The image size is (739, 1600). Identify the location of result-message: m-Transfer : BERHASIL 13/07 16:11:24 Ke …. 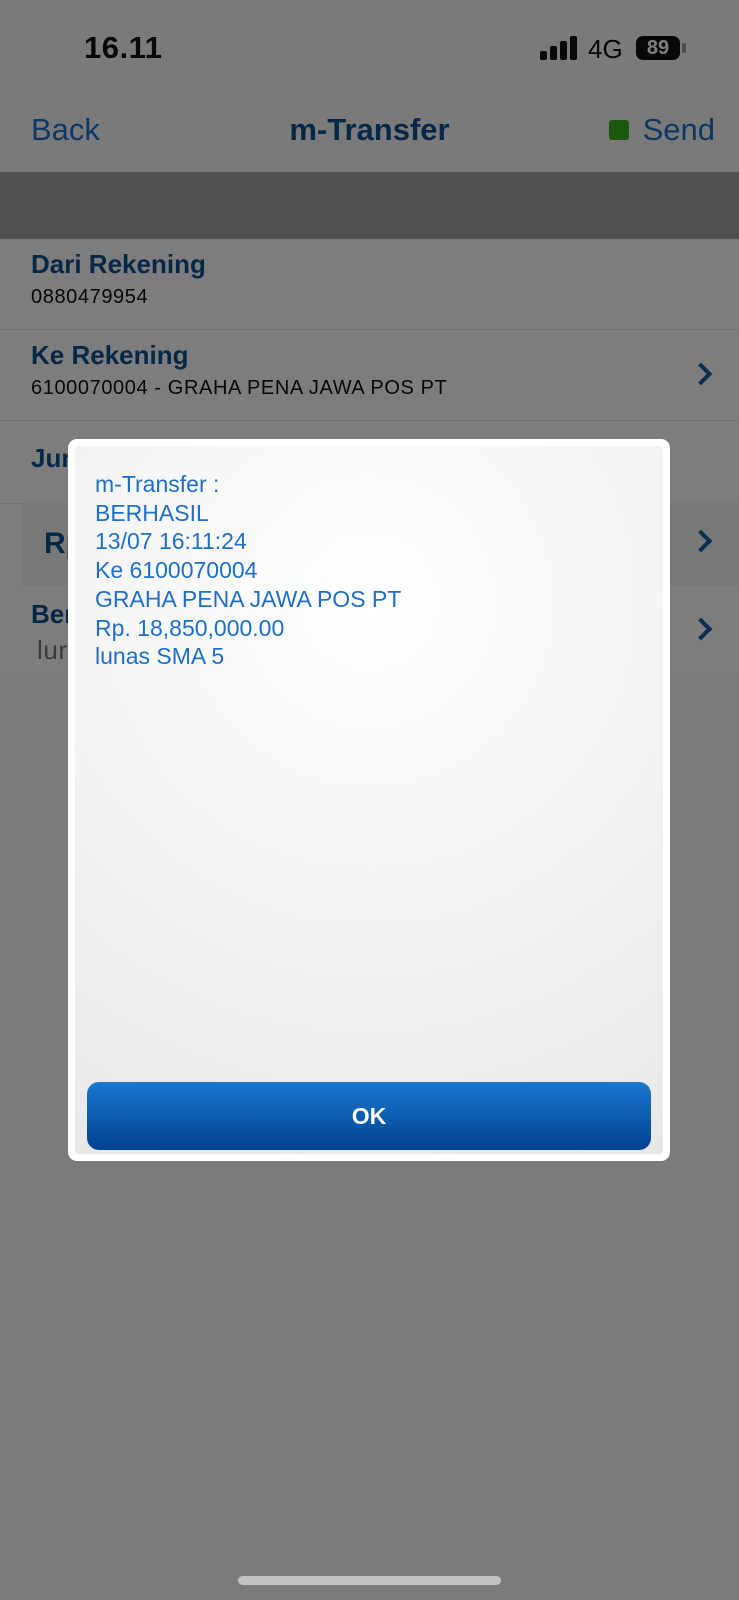
(248, 570).